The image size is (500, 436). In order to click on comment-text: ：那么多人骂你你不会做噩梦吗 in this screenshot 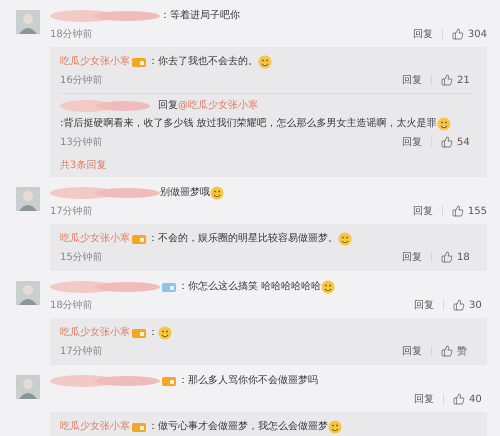, I will do `click(248, 381)`.